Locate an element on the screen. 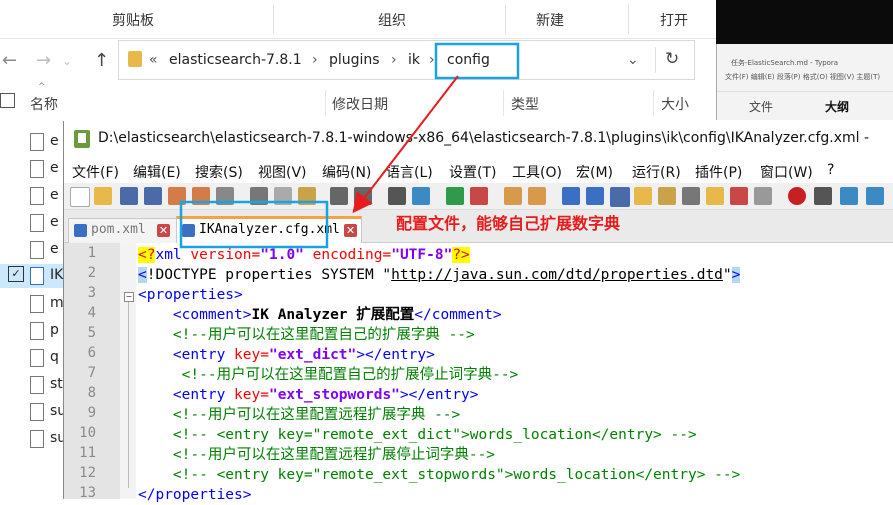 The width and height of the screenshot is (893, 505). cut-icon is located at coordinates (259, 196).